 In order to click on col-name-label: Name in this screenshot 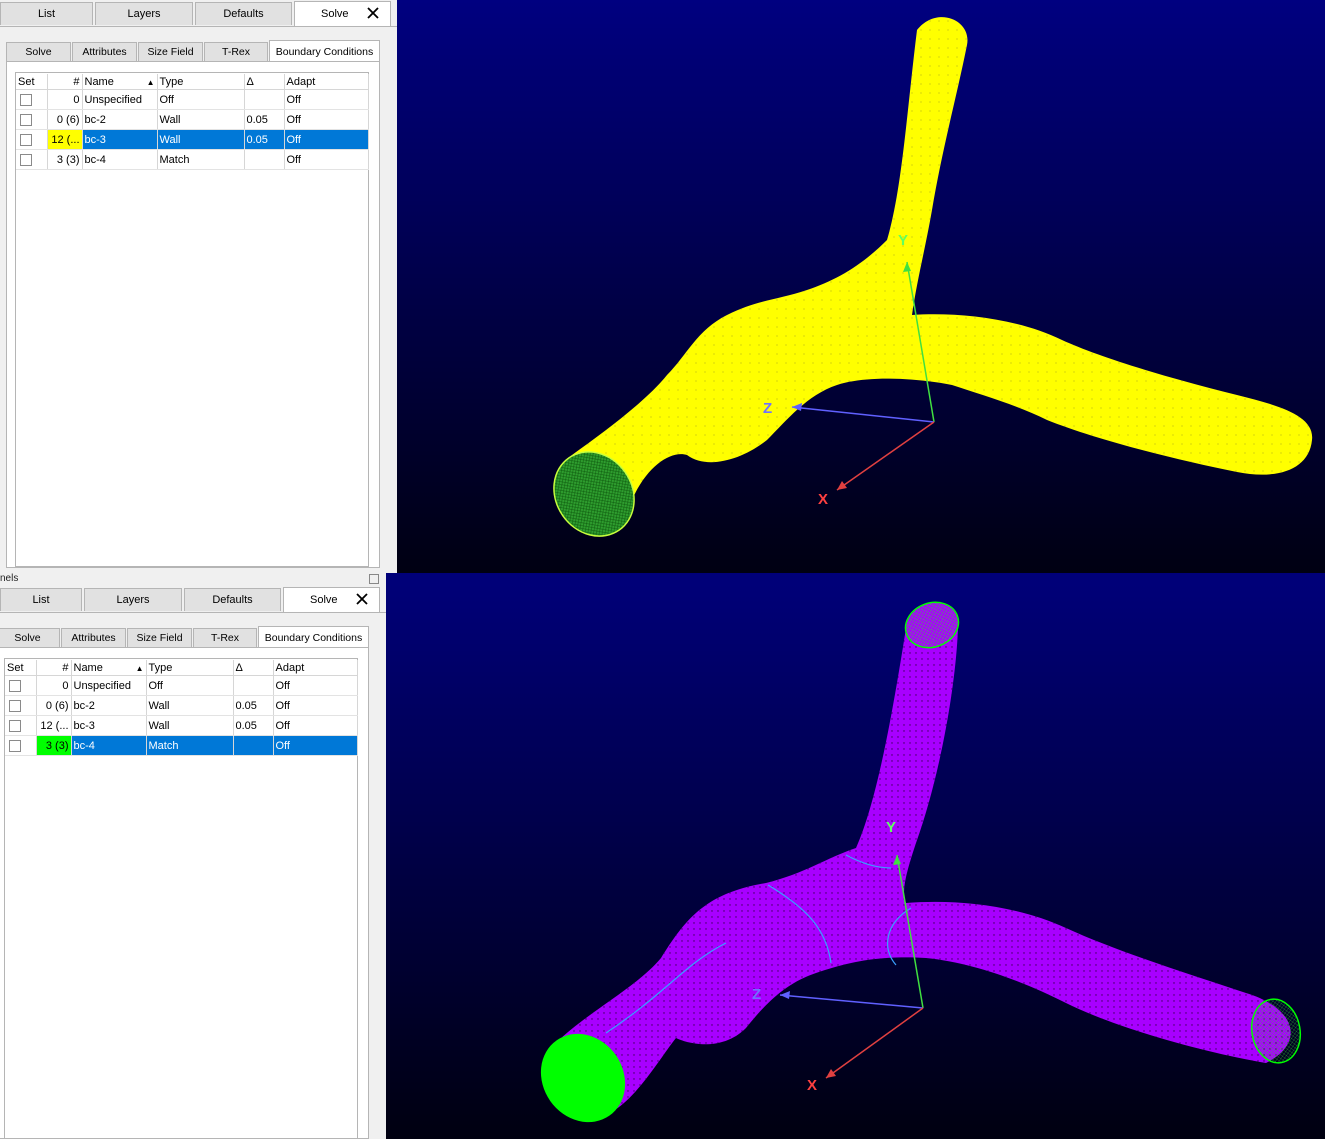, I will do `click(99, 81)`.